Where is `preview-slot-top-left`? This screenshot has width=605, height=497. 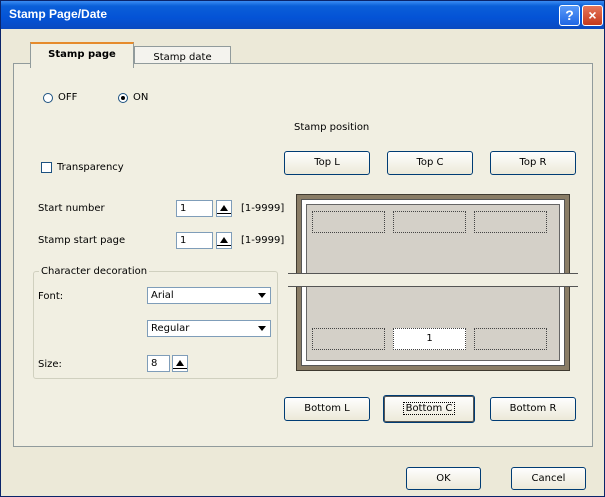 preview-slot-top-left is located at coordinates (348, 222).